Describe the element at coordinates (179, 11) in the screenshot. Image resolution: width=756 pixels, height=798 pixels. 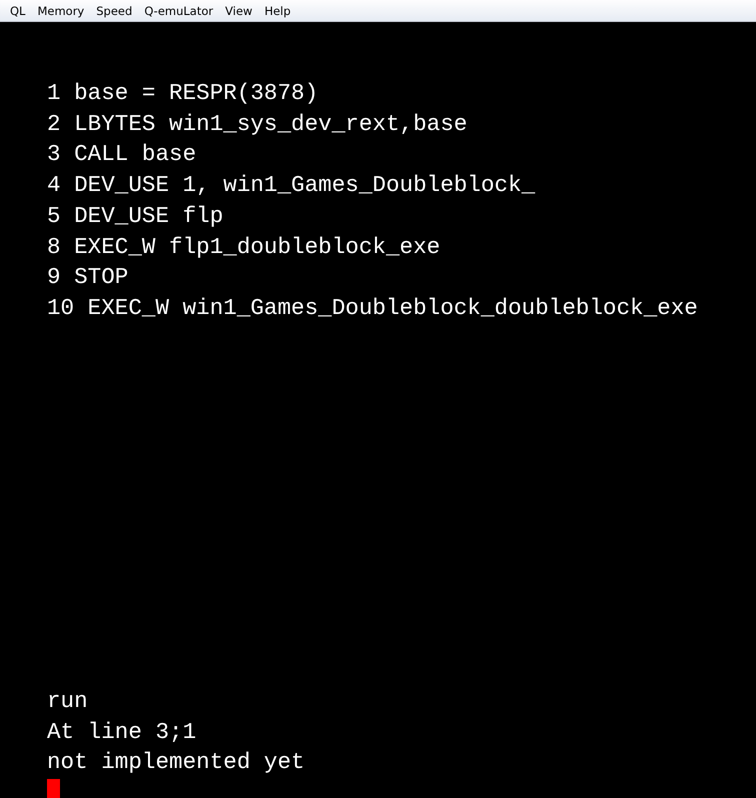
I see `menu-item: Q-emuLator` at that location.